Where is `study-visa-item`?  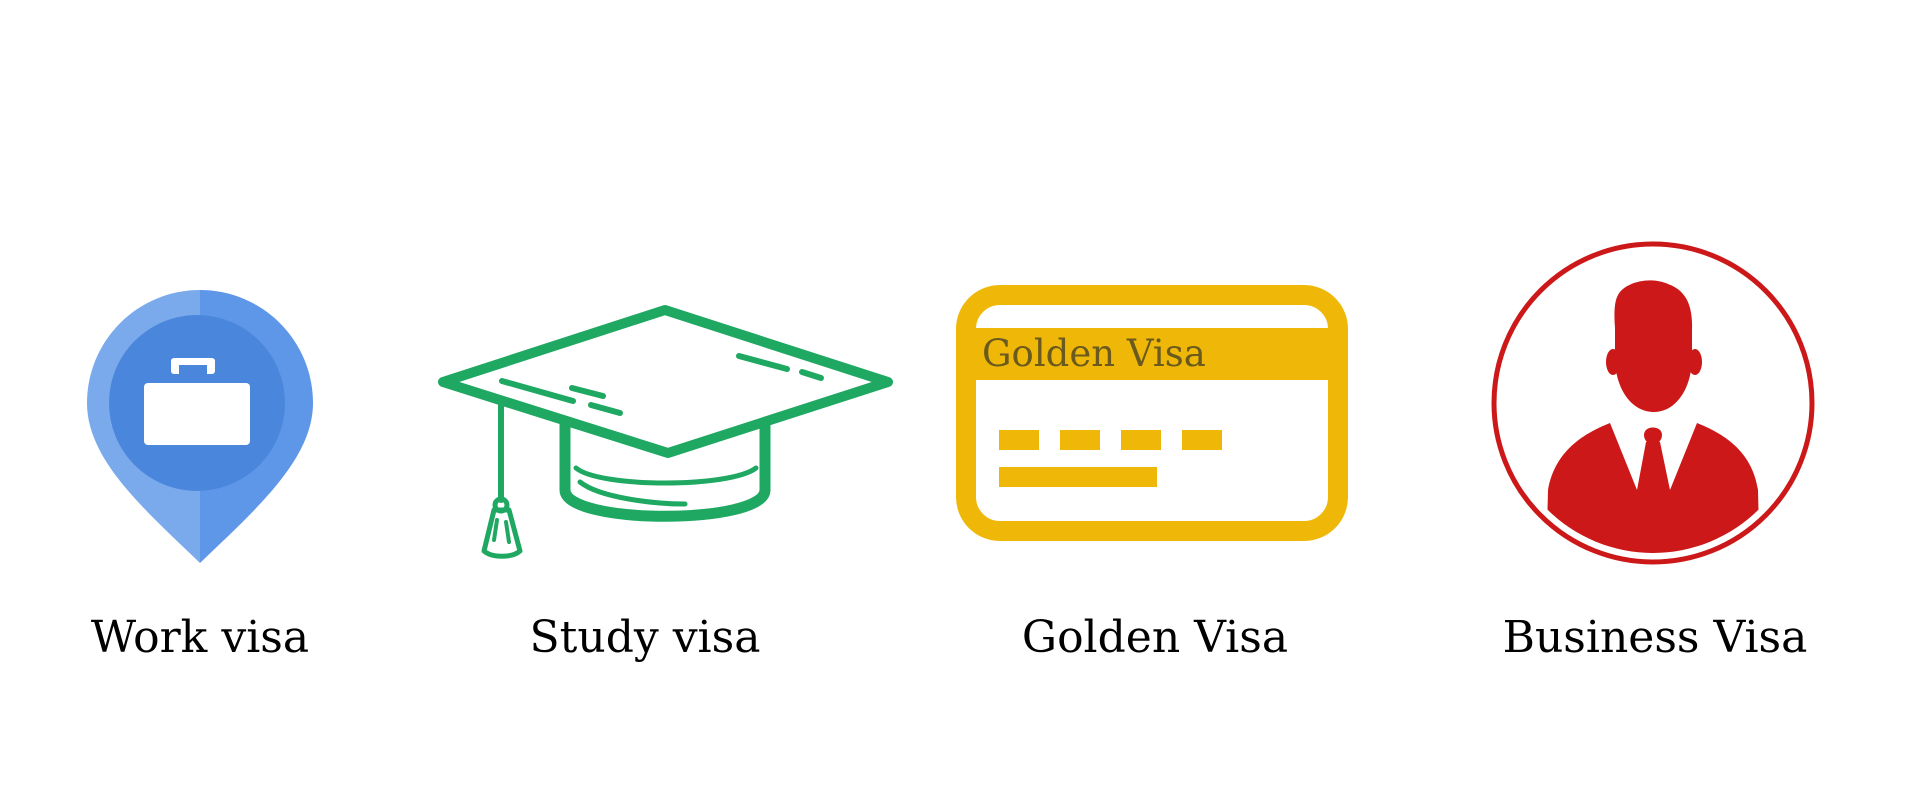 study-visa-item is located at coordinates (665, 435).